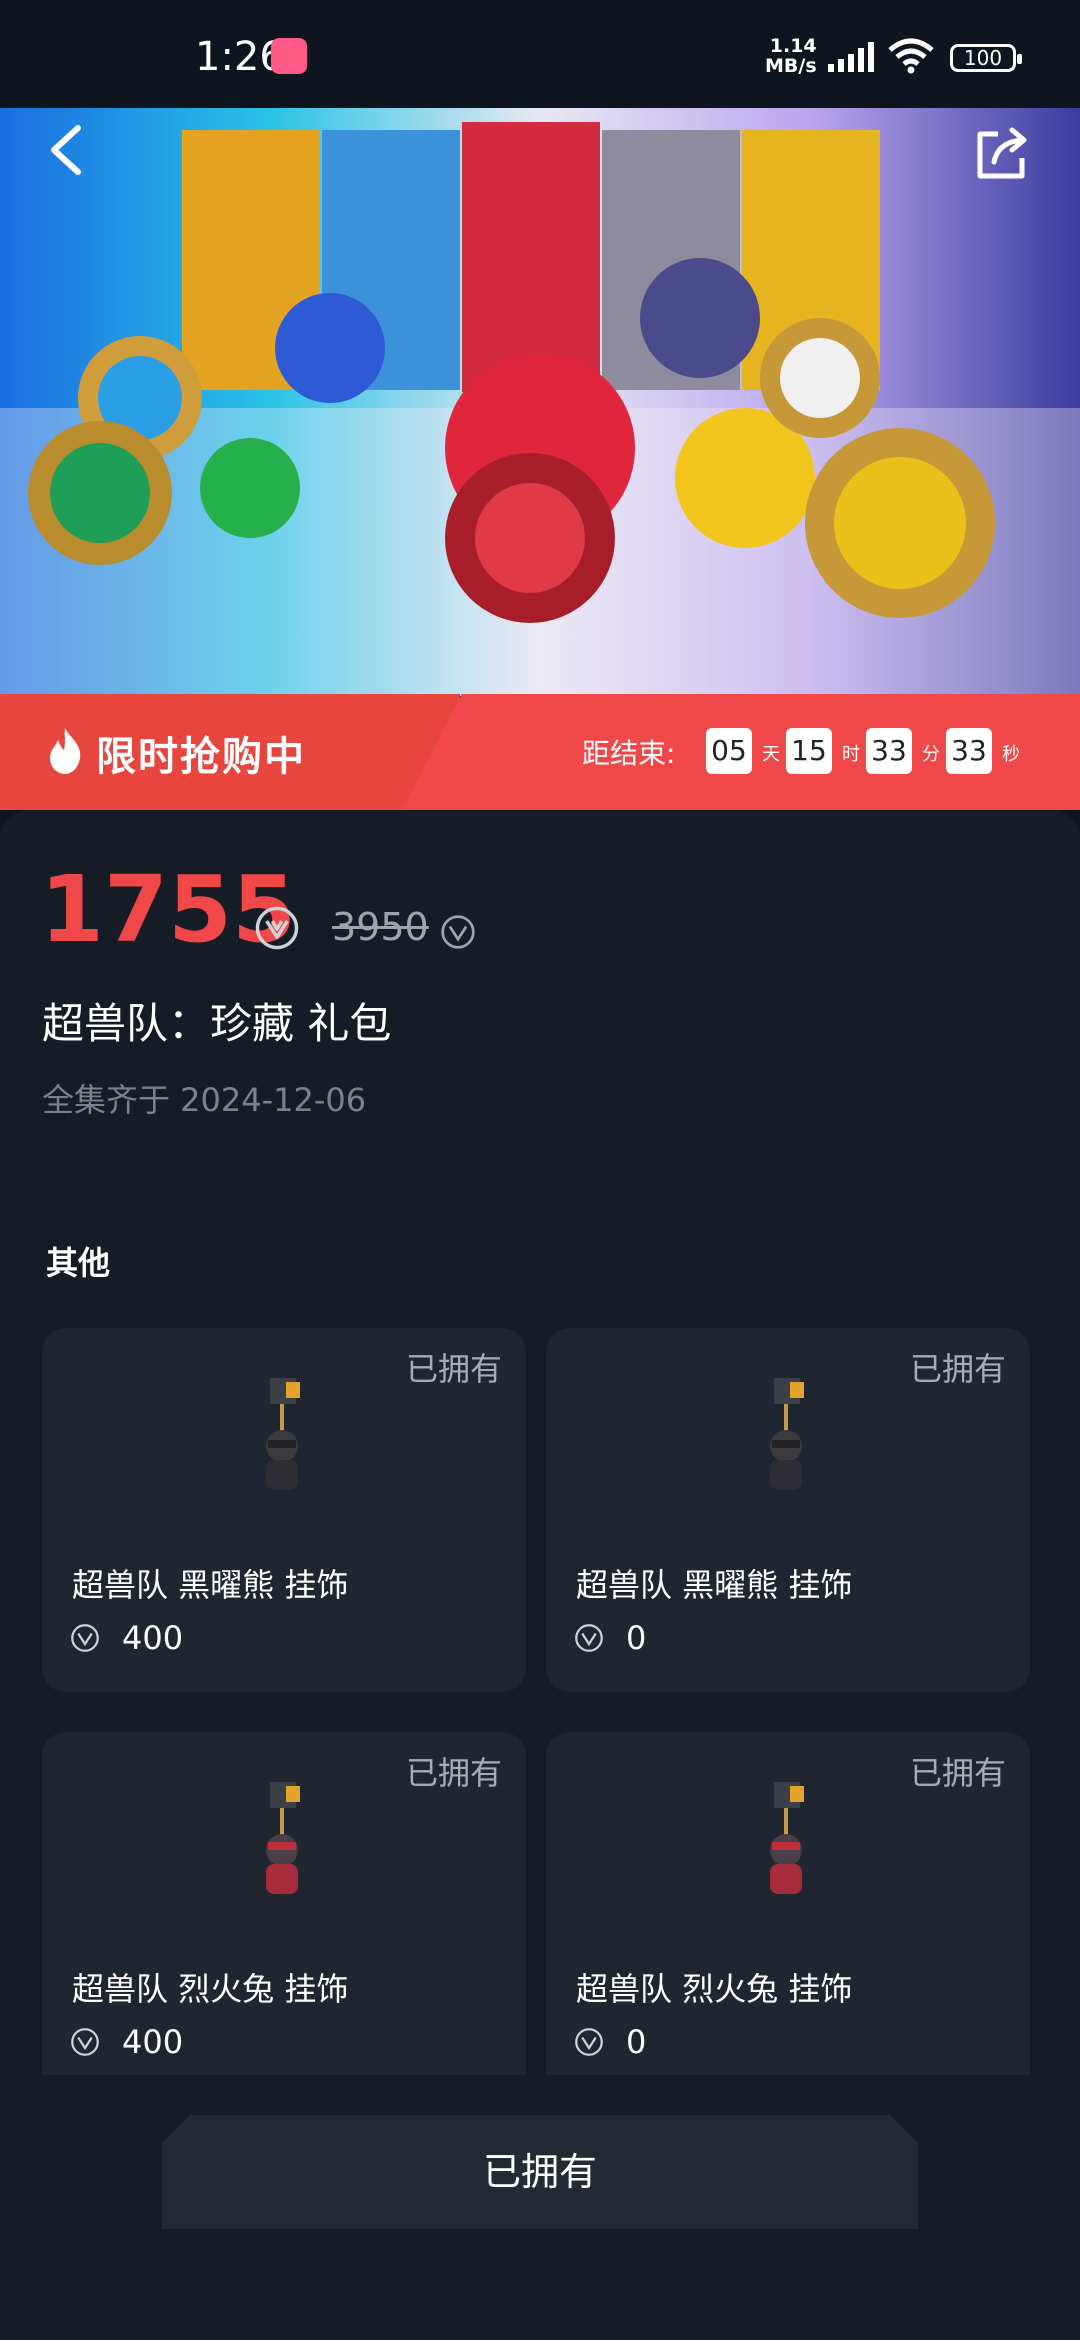  I want to click on network-speed: 1.14 MB/s, so click(791, 56).